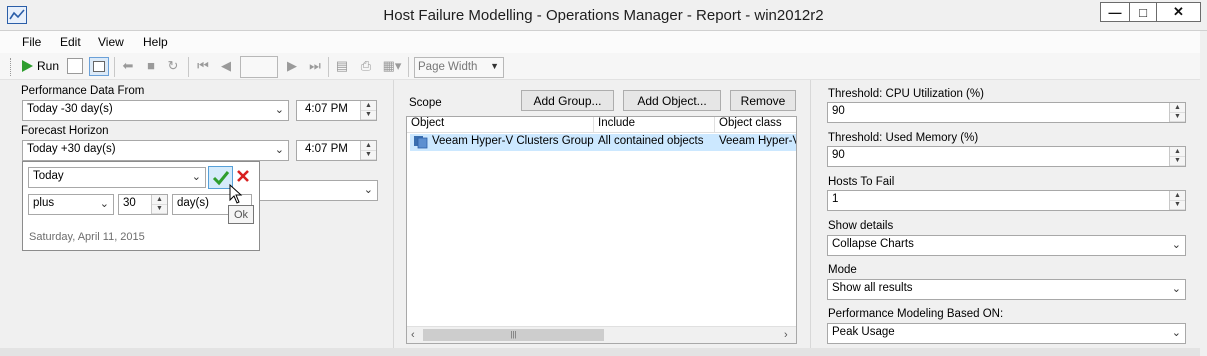 The image size is (1207, 356). Describe the element at coordinates (70, 109) in the screenshot. I see `perf-data-value: Today -30 day(s)` at that location.